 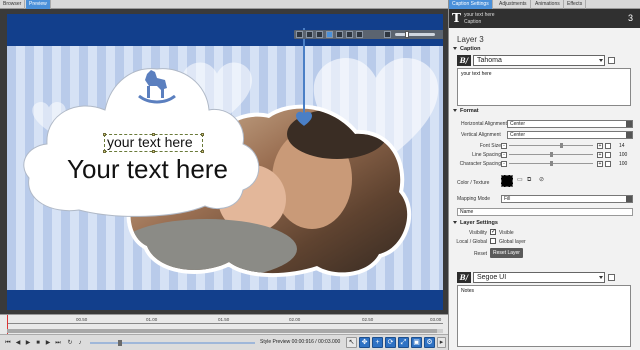 I want to click on tab-animations: Animations, so click(x=548, y=4).